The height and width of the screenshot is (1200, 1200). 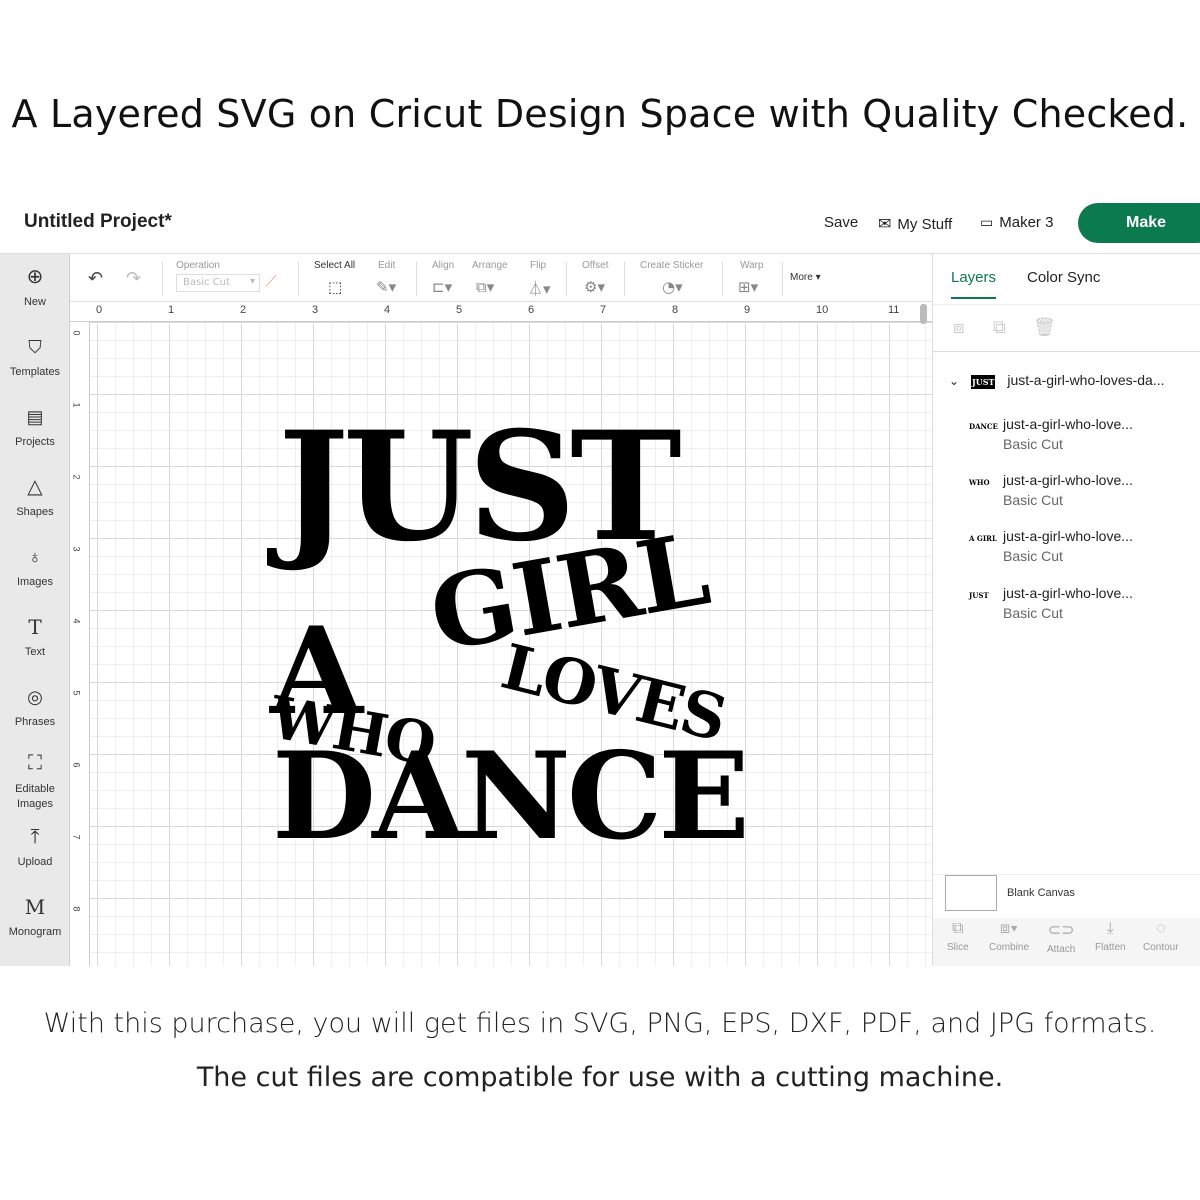 I want to click on flatten-button: ⤓ Flatten, so click(x=1110, y=936).